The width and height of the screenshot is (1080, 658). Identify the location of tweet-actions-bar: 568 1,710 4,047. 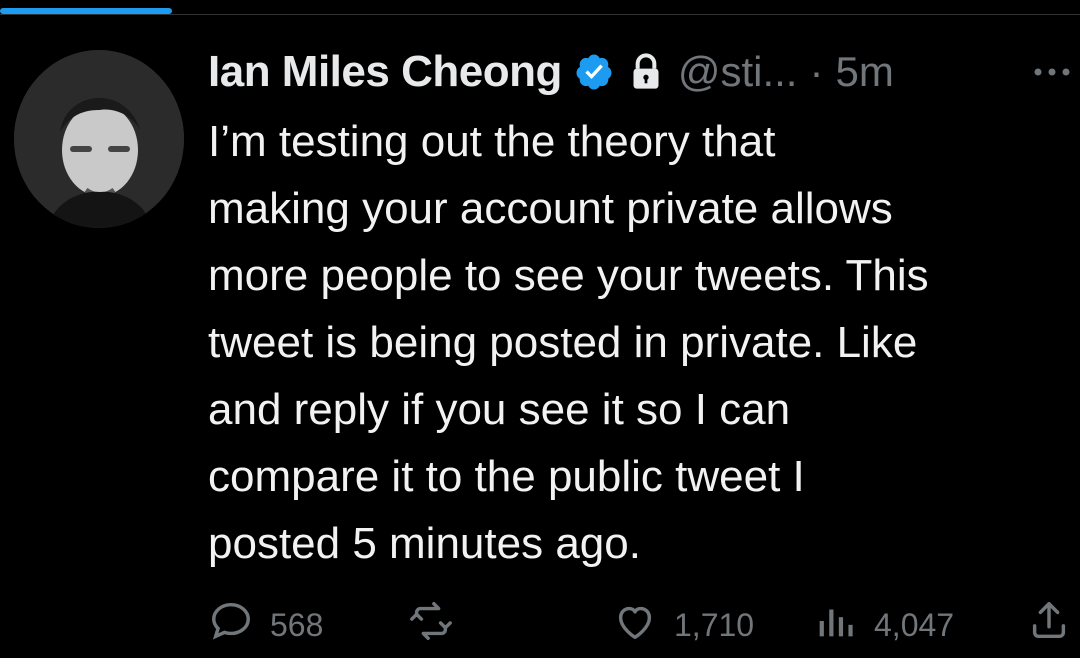
(643, 625).